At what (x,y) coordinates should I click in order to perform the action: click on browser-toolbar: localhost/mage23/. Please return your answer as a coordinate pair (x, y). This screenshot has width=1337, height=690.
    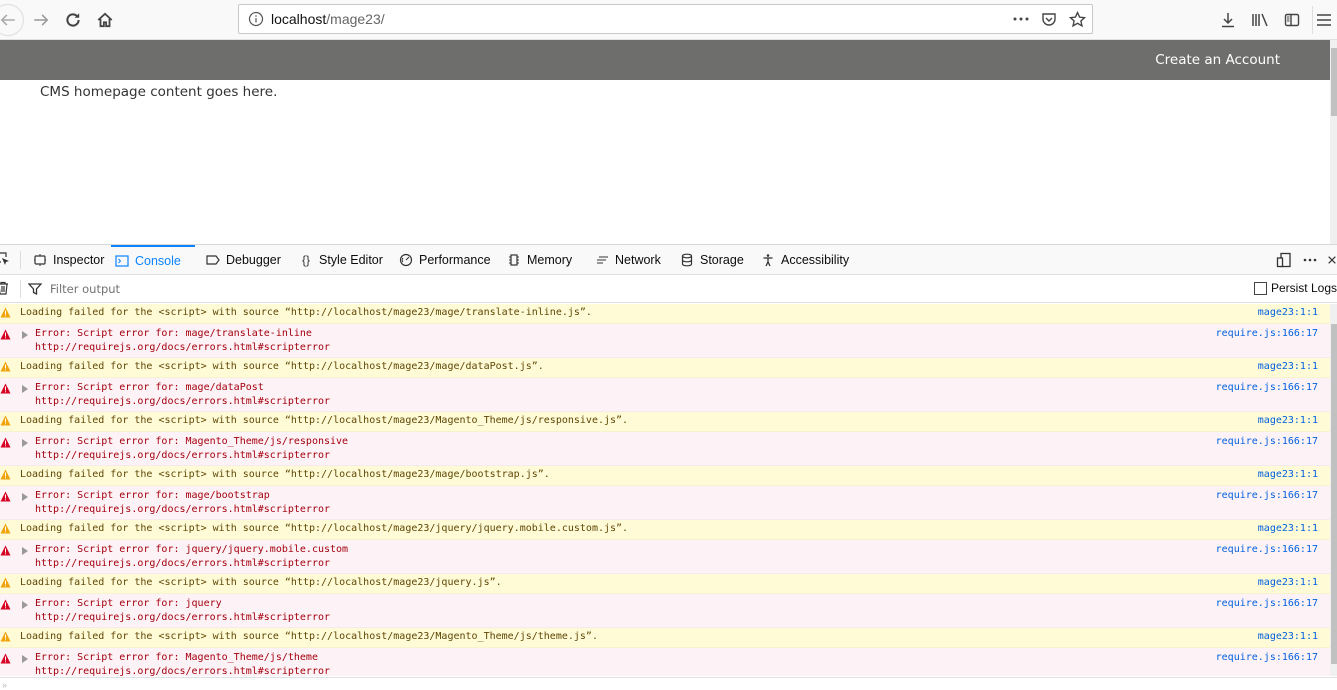
    Looking at the image, I should click on (668, 20).